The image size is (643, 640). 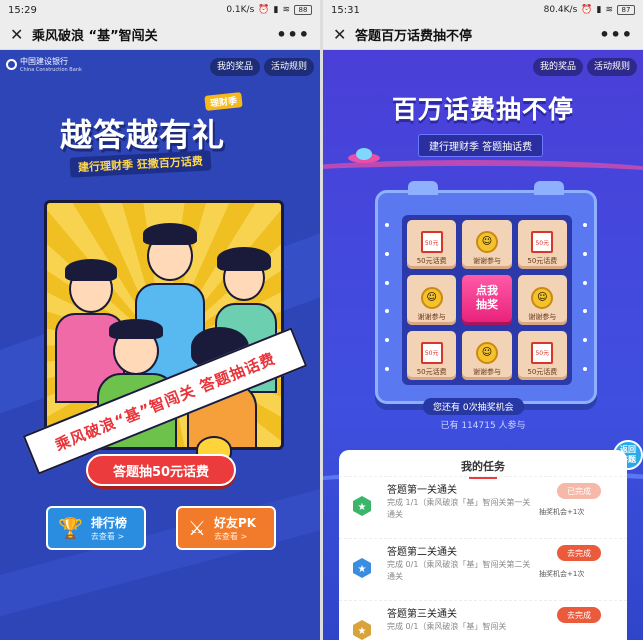 I want to click on task-description: 完成 1/1（乘风破浪「基」智闯关第一关通关, so click(x=459, y=508).